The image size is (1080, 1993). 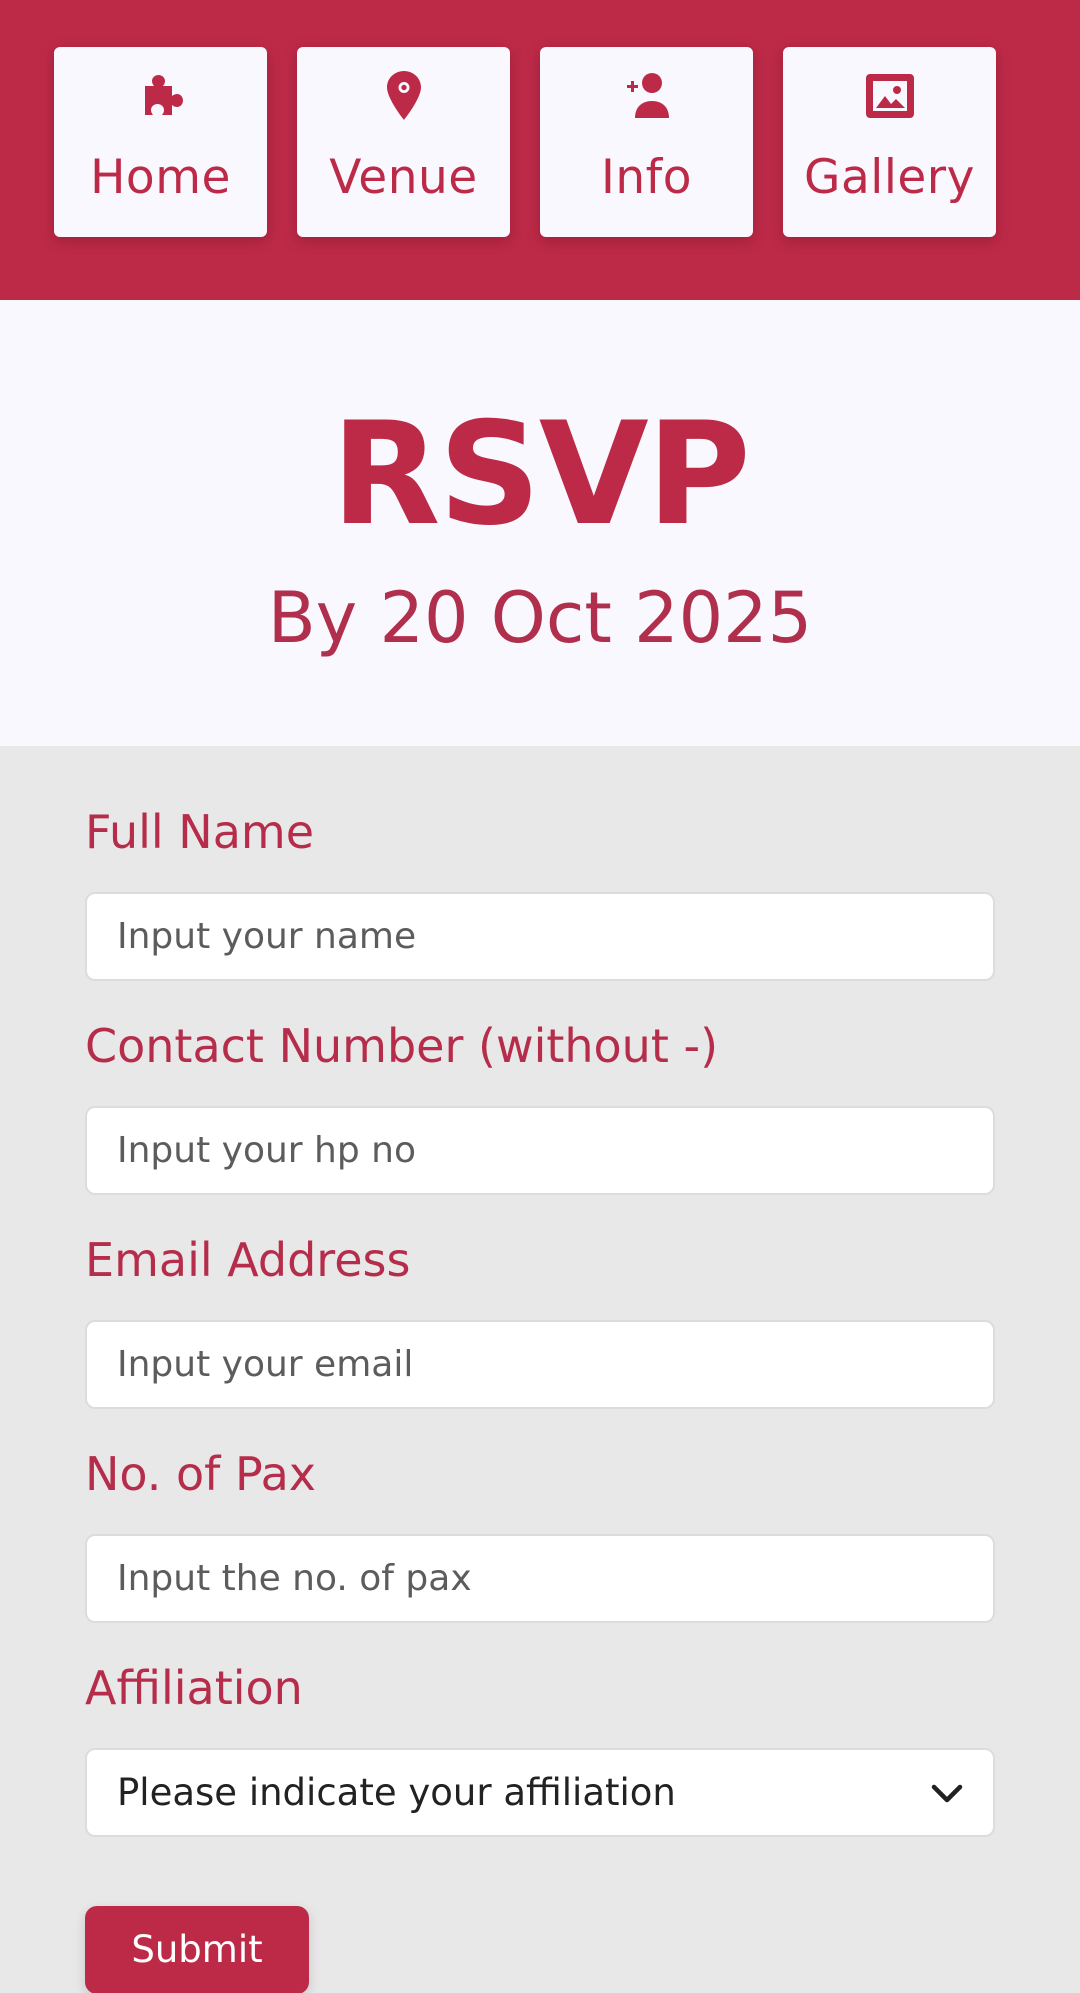 What do you see at coordinates (402, 1046) in the screenshot?
I see `contact-number-label: Contact Number (without -)` at bounding box center [402, 1046].